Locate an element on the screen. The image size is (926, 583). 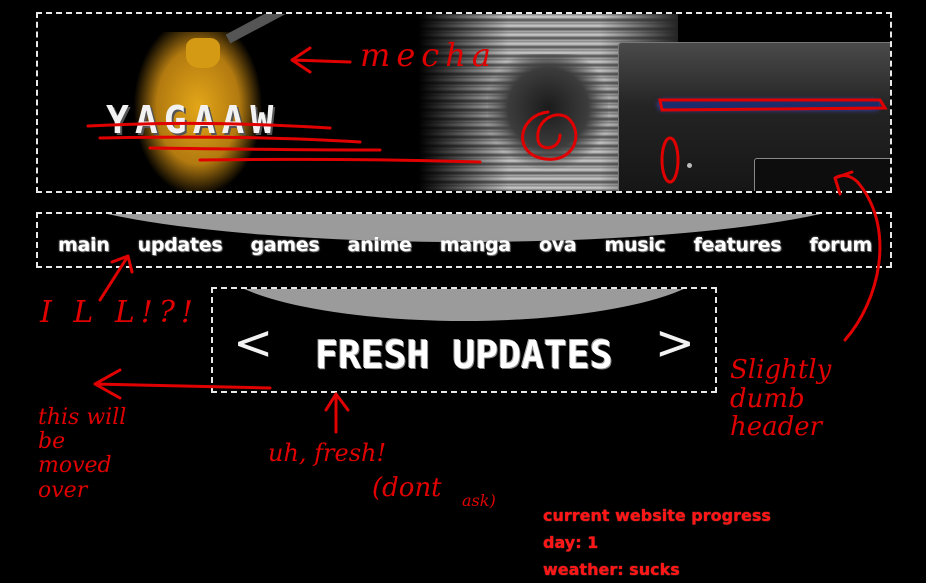
annotation-moved-over: this will be moved over is located at coordinates (82, 454).